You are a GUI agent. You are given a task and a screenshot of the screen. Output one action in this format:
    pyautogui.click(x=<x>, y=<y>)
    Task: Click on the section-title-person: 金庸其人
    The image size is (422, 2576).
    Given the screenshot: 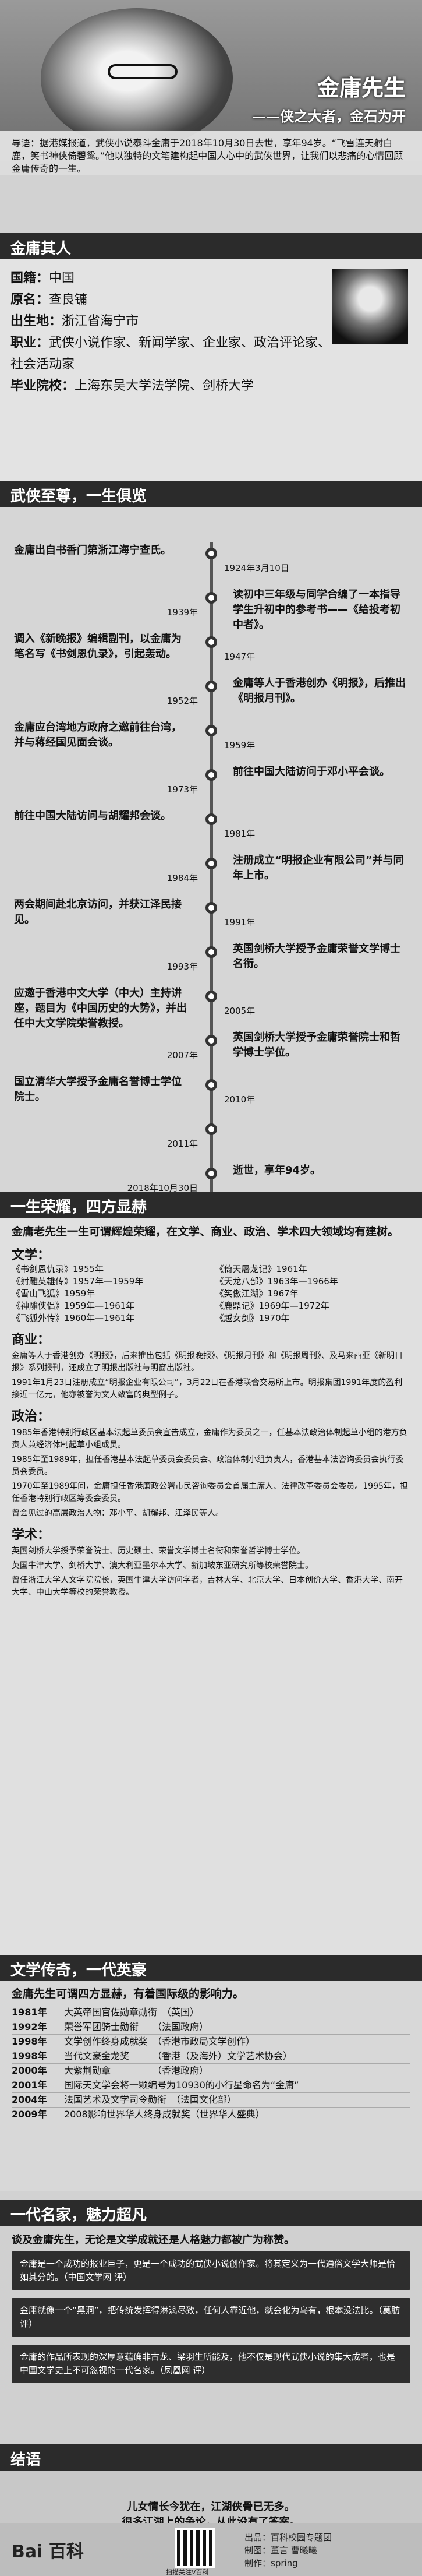 What is the action you would take?
    pyautogui.click(x=211, y=246)
    